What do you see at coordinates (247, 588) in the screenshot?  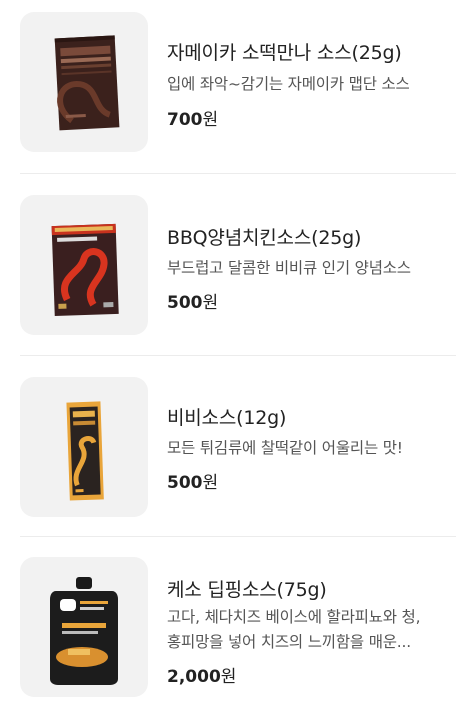 I see `product-name: 케소 딥핑소스(75g)` at bounding box center [247, 588].